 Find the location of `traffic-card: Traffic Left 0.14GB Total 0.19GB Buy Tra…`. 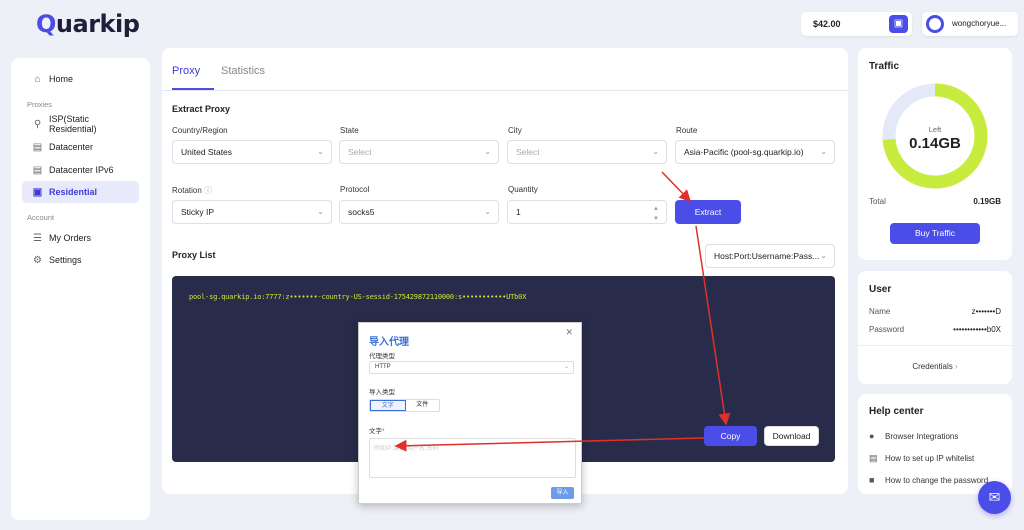

traffic-card: Traffic Left 0.14GB Total 0.19GB Buy Tra… is located at coordinates (935, 154).